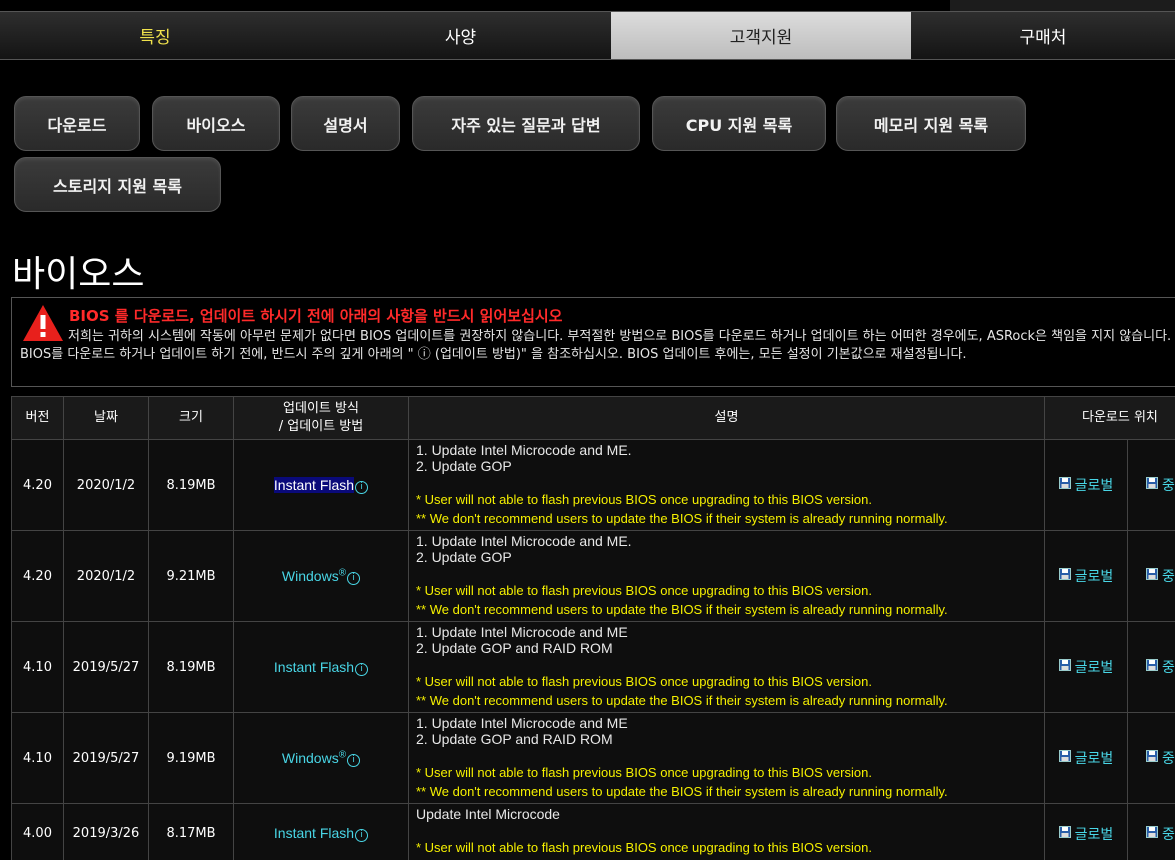 The width and height of the screenshot is (1175, 860). Describe the element at coordinates (37, 418) in the screenshot. I see `header-version: 버전` at that location.